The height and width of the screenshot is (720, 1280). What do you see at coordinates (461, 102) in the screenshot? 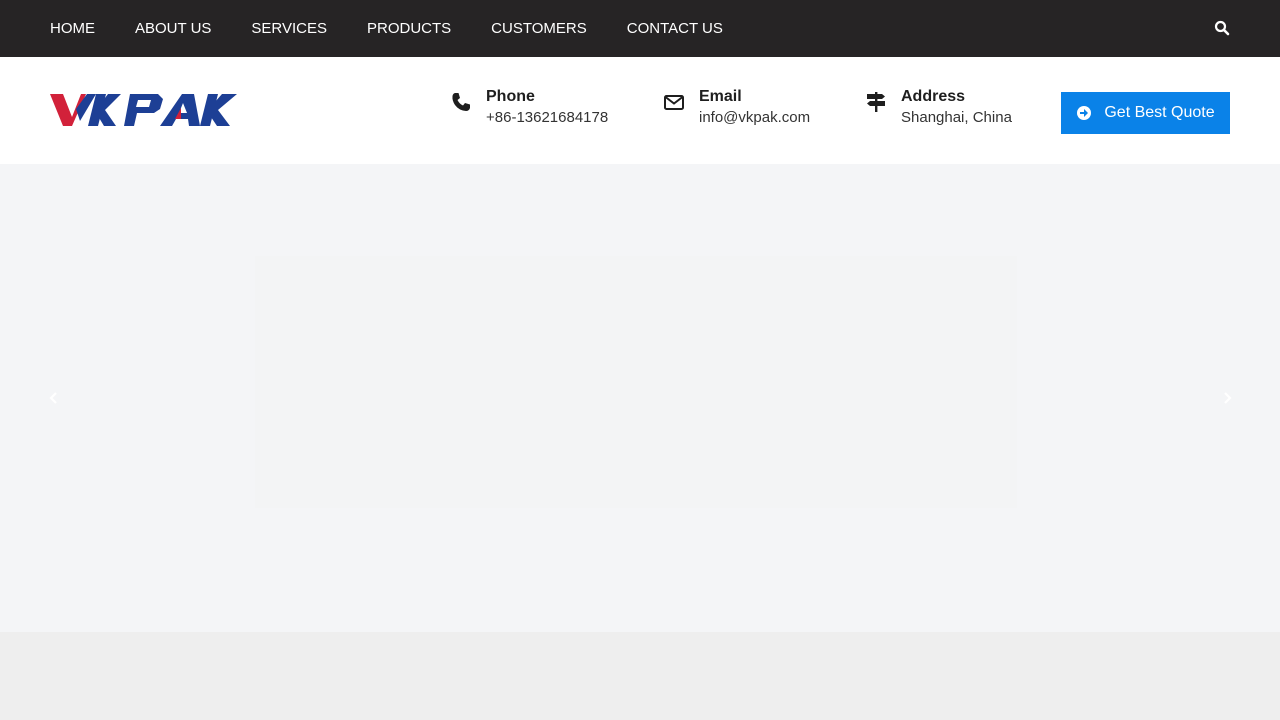
I see `phone-icon` at bounding box center [461, 102].